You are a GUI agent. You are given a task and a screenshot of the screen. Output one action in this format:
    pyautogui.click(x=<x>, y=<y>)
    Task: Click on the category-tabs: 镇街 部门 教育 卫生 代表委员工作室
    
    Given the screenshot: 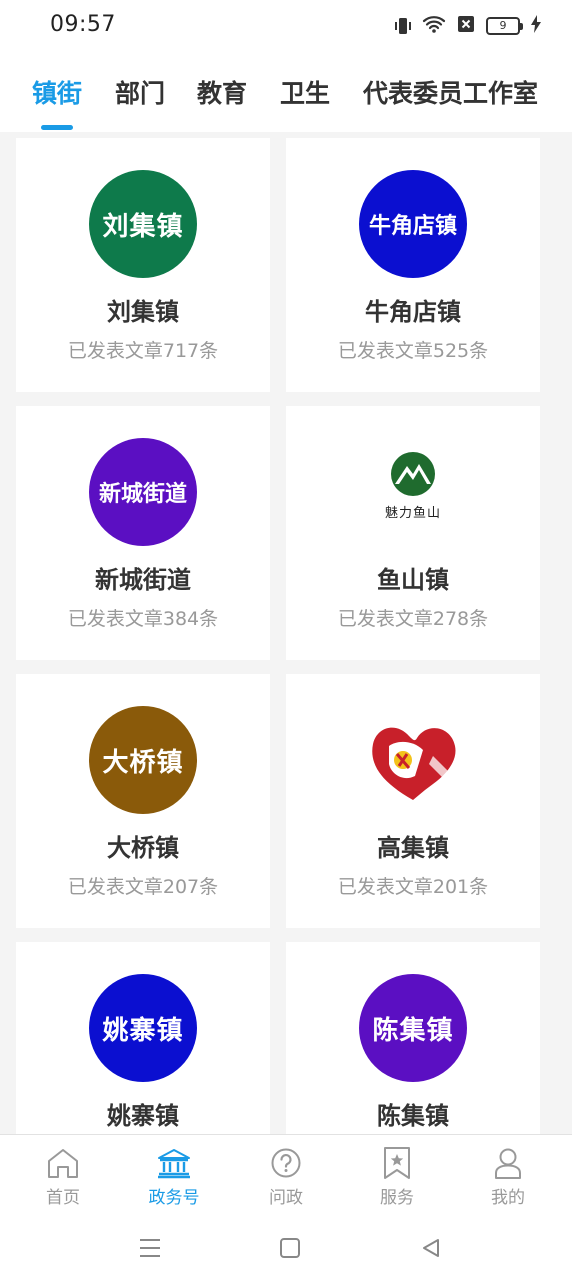 What is the action you would take?
    pyautogui.click(x=286, y=92)
    